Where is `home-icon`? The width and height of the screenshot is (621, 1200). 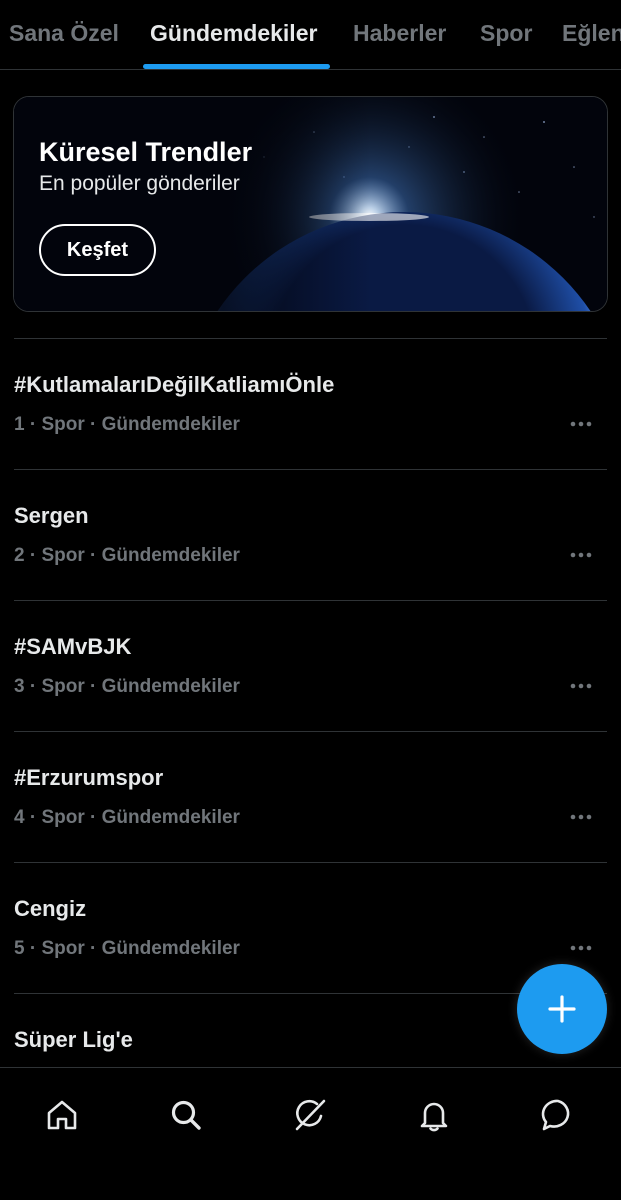 home-icon is located at coordinates (62, 1115).